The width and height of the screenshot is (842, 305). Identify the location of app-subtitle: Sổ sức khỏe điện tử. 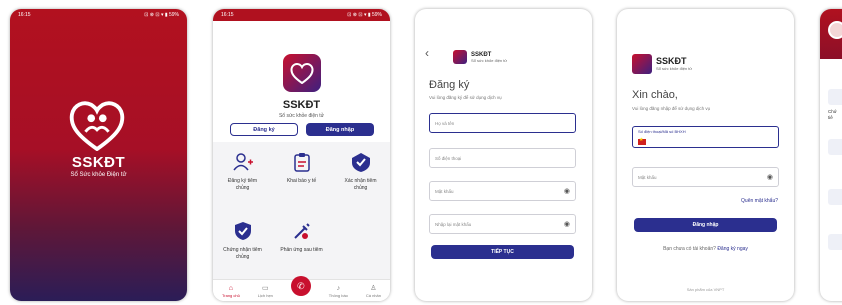
(301, 116).